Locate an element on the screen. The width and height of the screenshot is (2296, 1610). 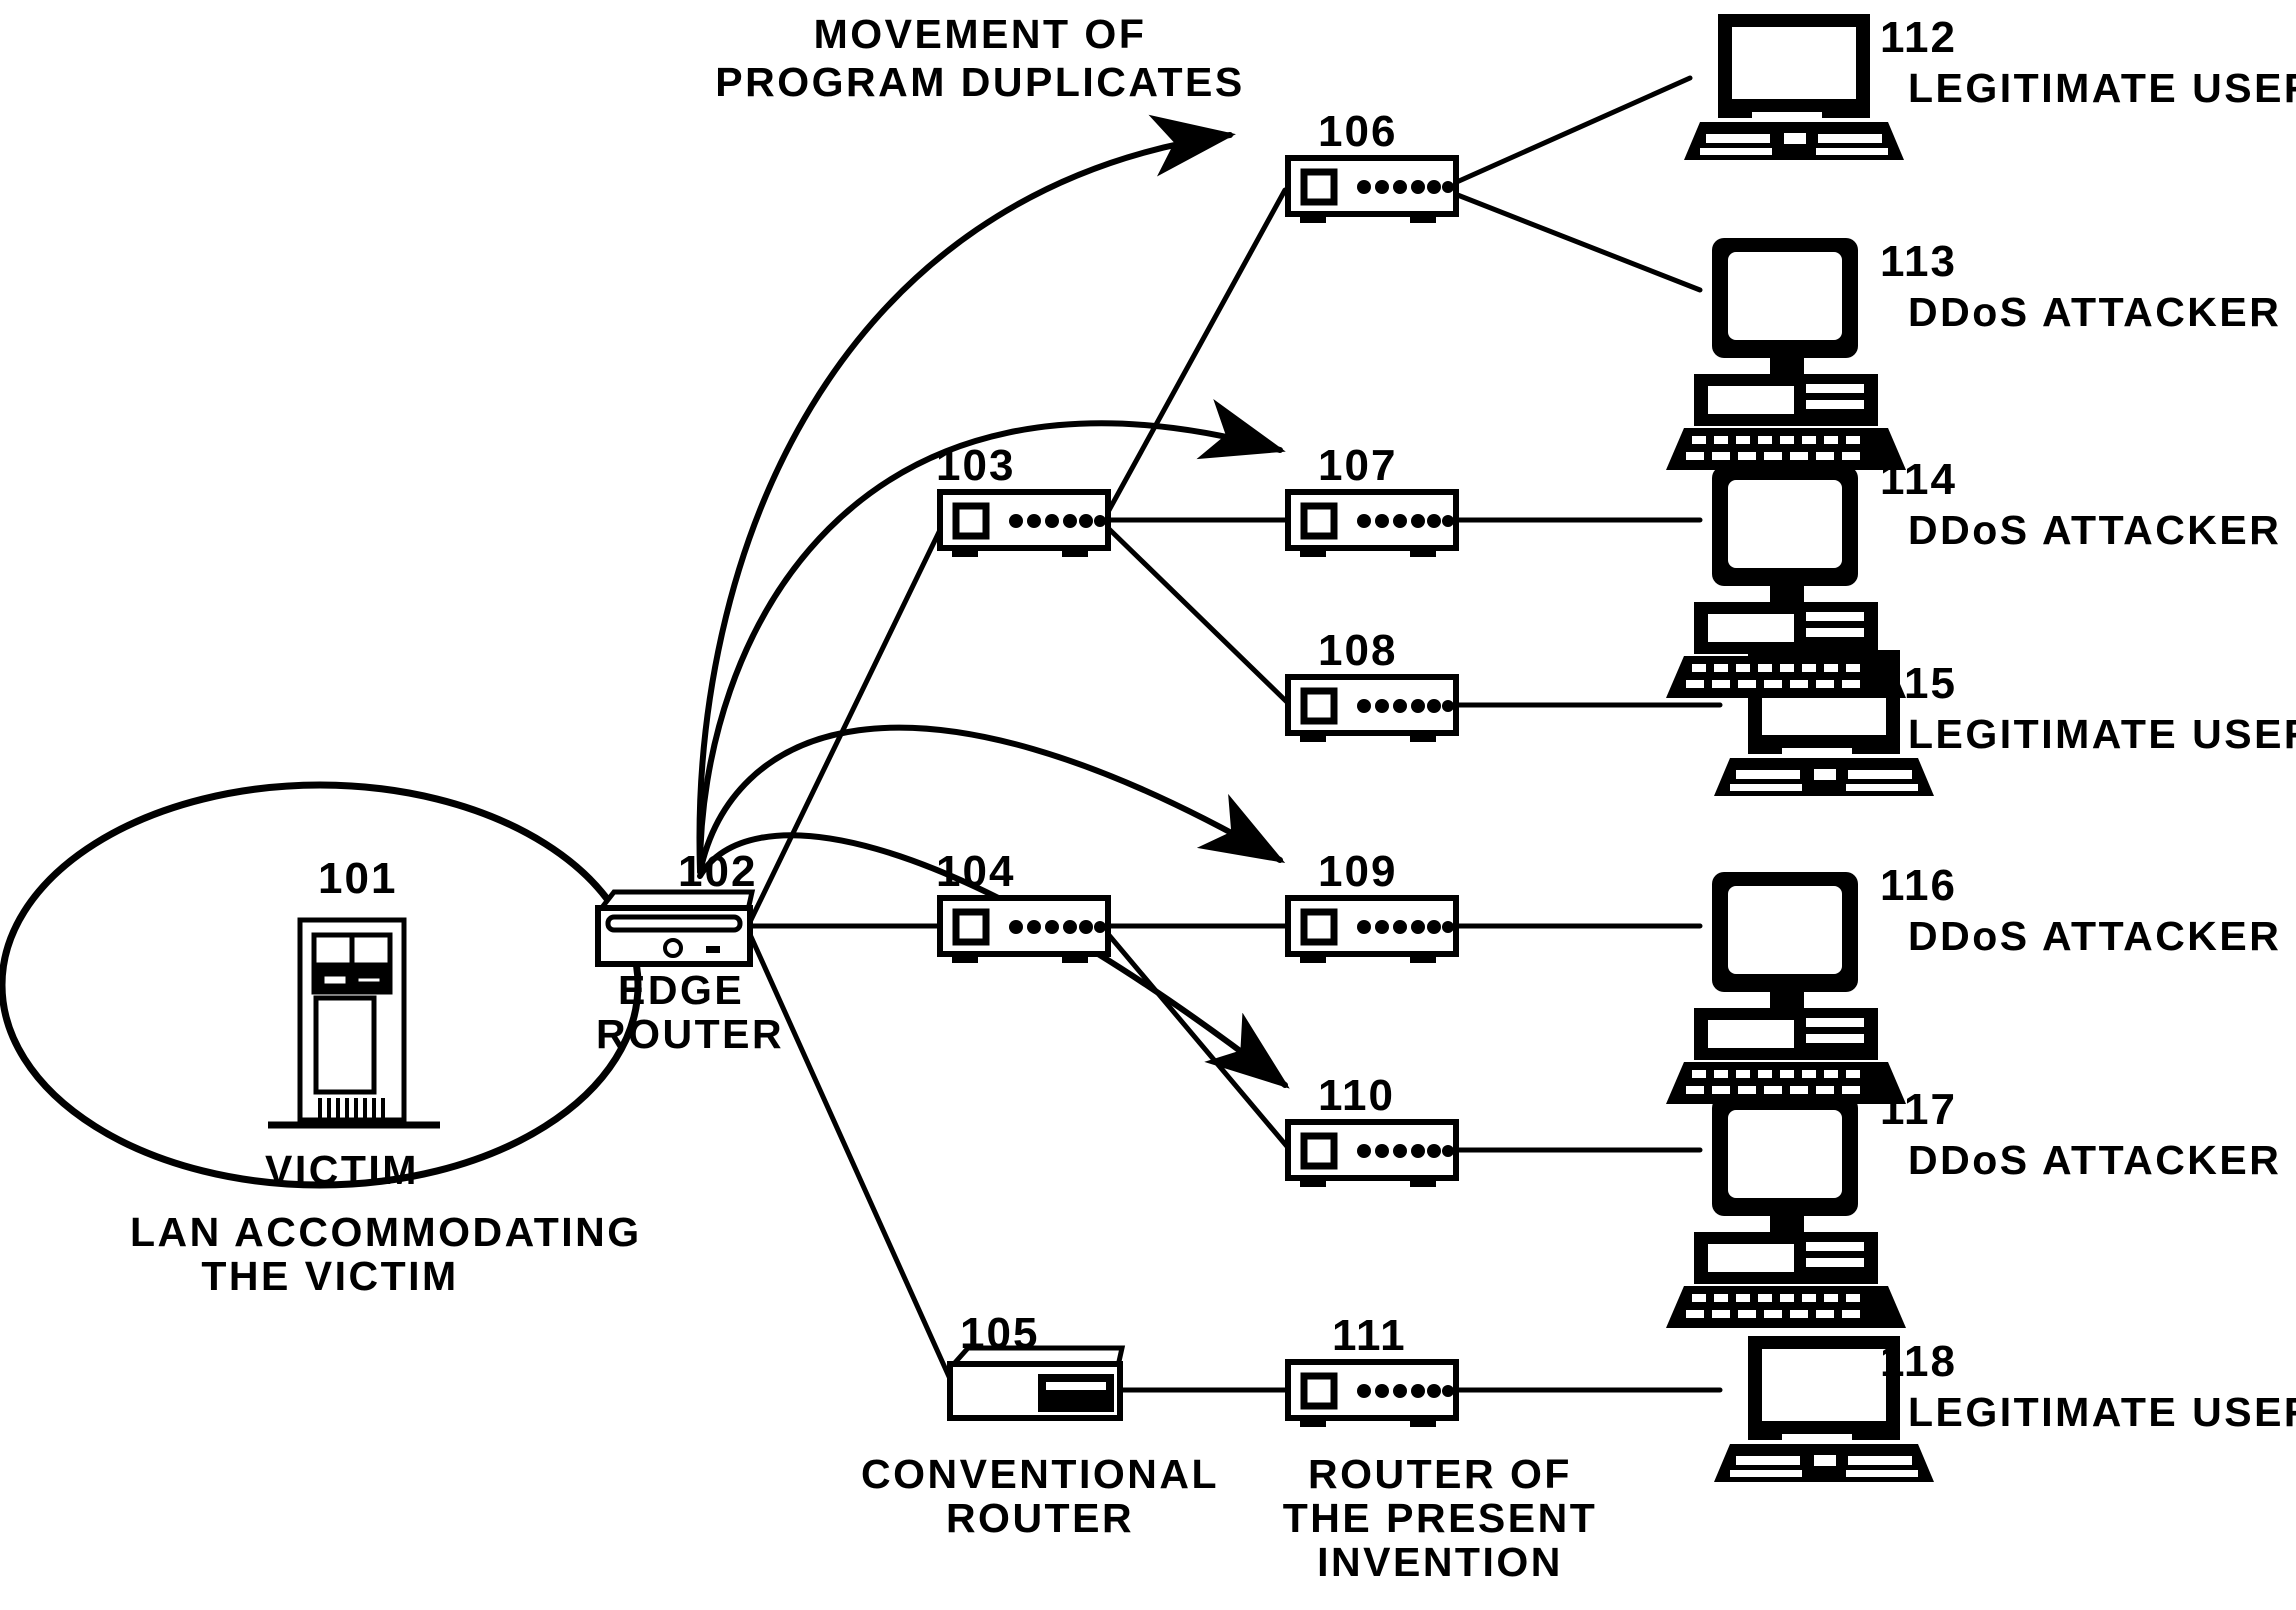
lan-label-line2: THE VICTIM is located at coordinates (330, 1276).